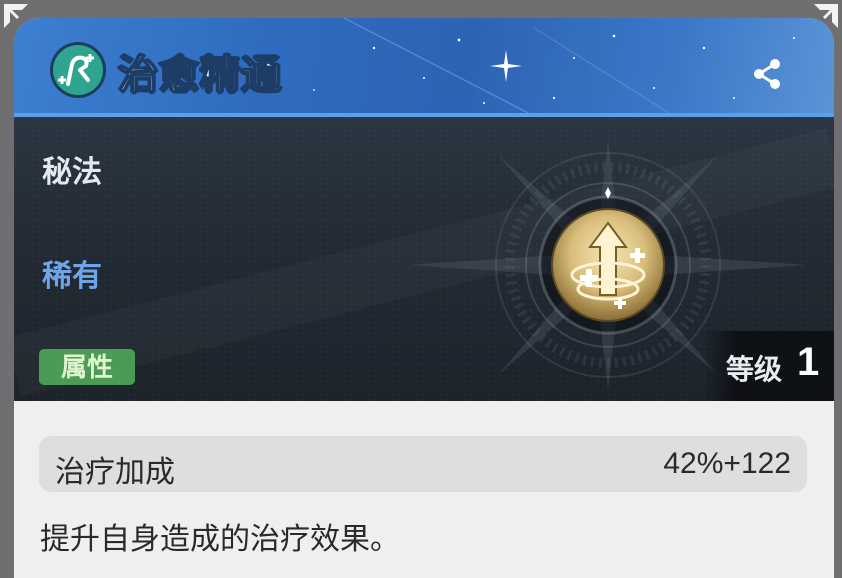 The image size is (842, 578). What do you see at coordinates (115, 472) in the screenshot?
I see `stat-name: 治疗加成` at bounding box center [115, 472].